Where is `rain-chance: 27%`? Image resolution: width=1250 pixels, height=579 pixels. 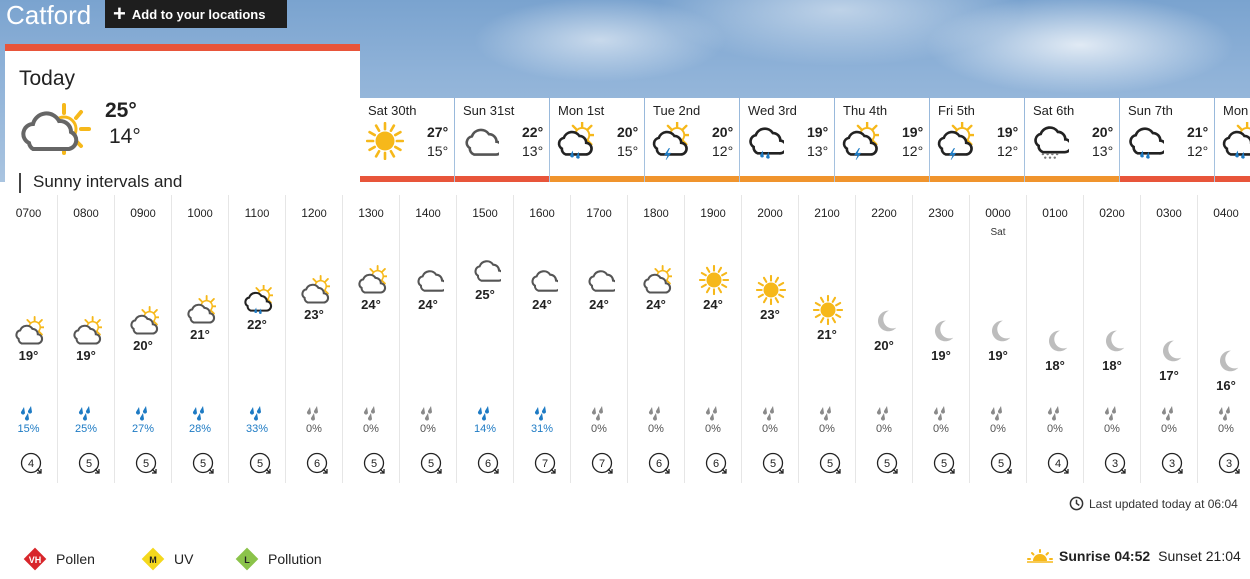 rain-chance: 27% is located at coordinates (143, 429).